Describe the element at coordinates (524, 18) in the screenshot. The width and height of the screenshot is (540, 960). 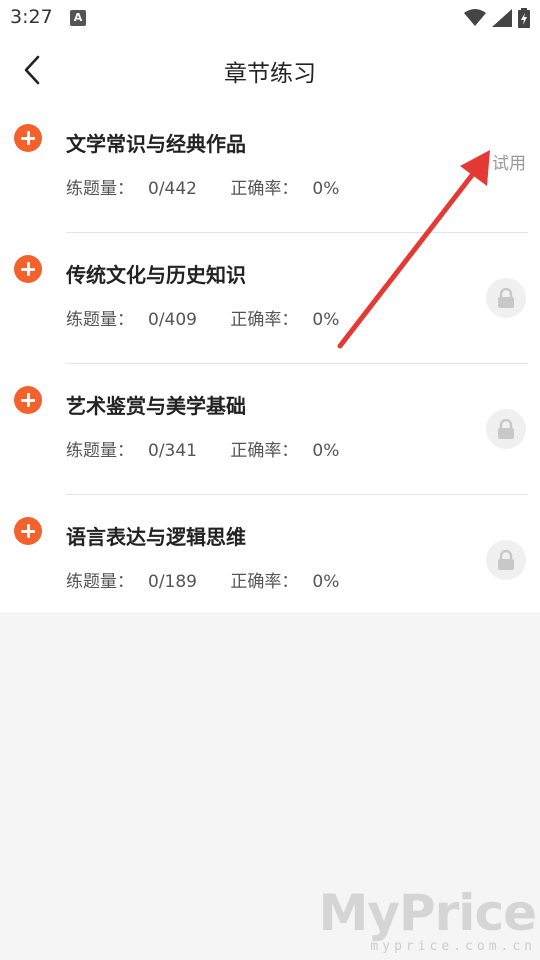
I see `battery-icon` at that location.